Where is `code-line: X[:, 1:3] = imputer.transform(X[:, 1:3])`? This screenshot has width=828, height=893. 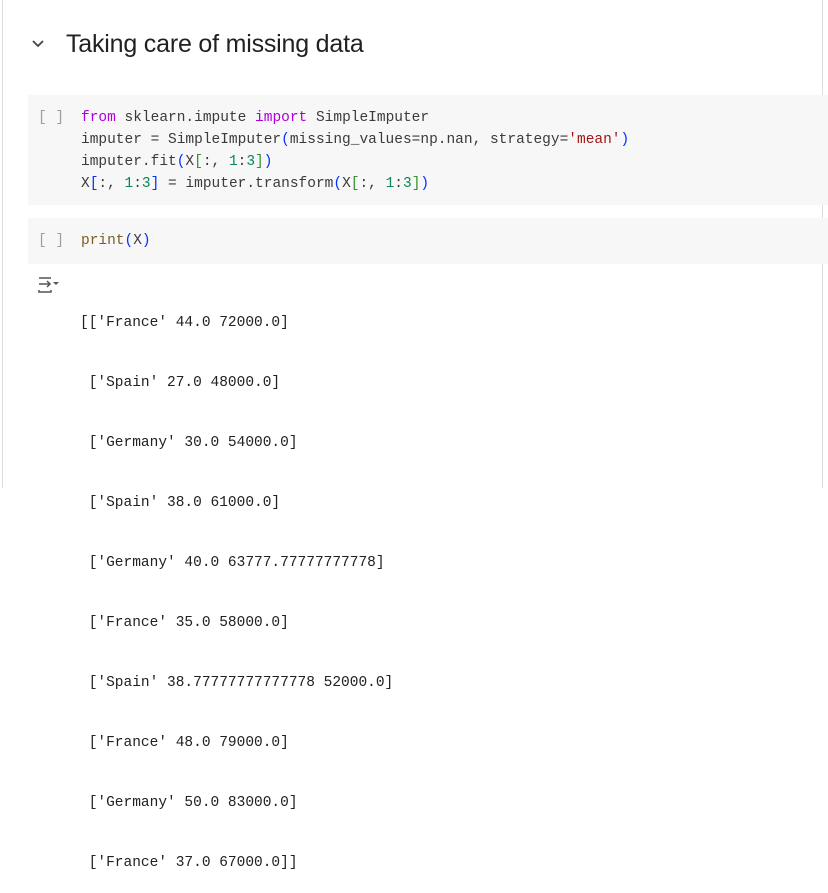 code-line: X[:, 1:3] = imputer.transform(X[:, 1:3]) is located at coordinates (255, 184).